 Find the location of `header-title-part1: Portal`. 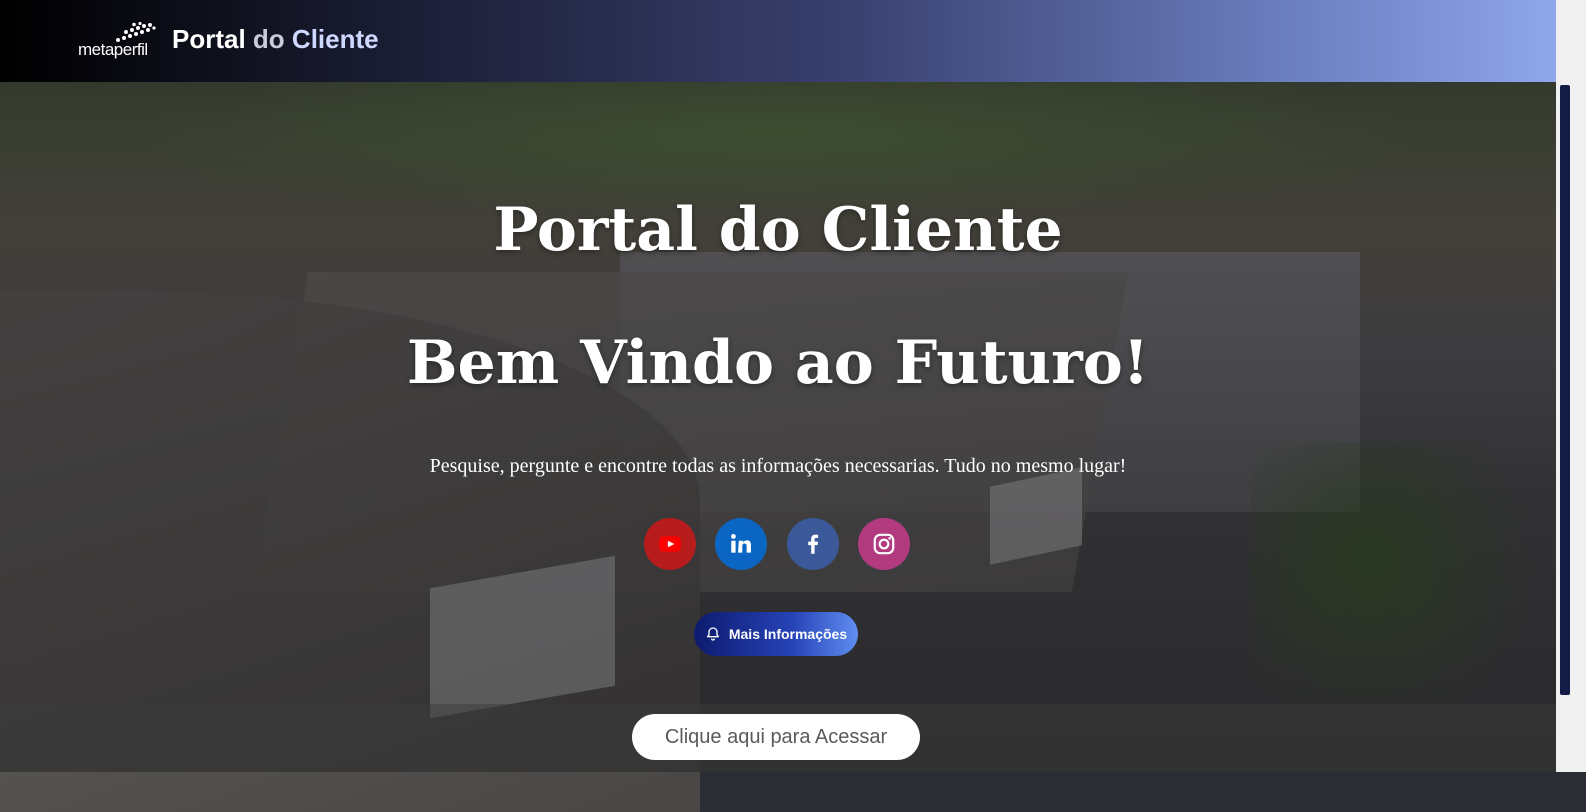

header-title-part1: Portal is located at coordinates (209, 39).